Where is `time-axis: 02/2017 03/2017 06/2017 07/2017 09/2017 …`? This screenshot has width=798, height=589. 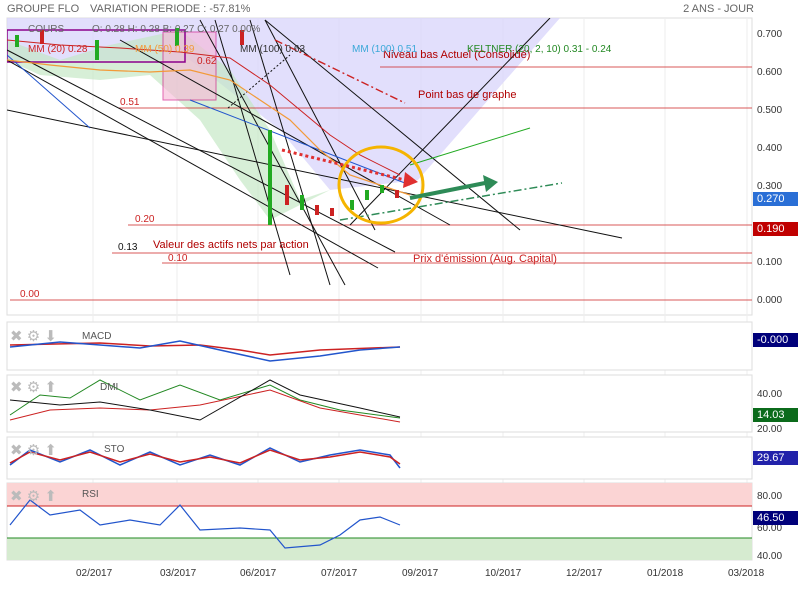 time-axis: 02/2017 03/2017 06/2017 07/2017 09/2017 … is located at coordinates (420, 573).